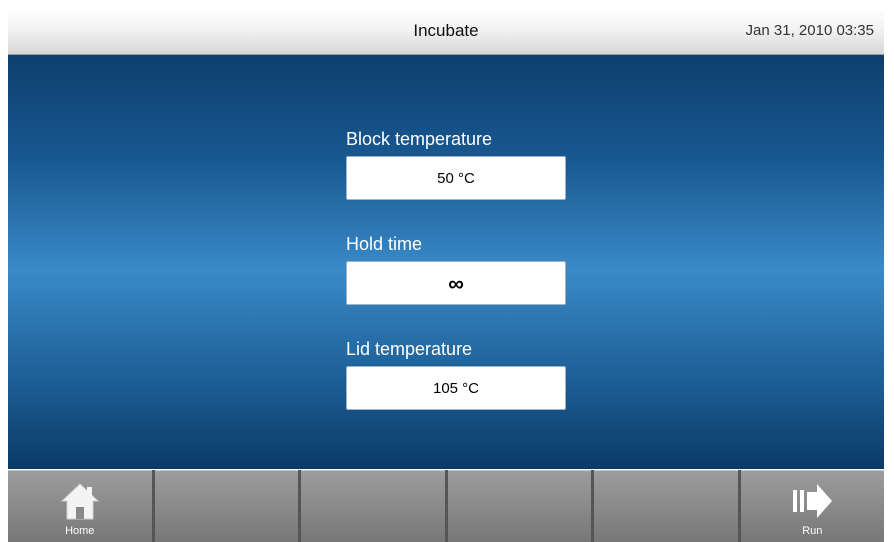 The height and width of the screenshot is (542, 894). Describe the element at coordinates (384, 244) in the screenshot. I see `hold-time-label: Hold time` at that location.